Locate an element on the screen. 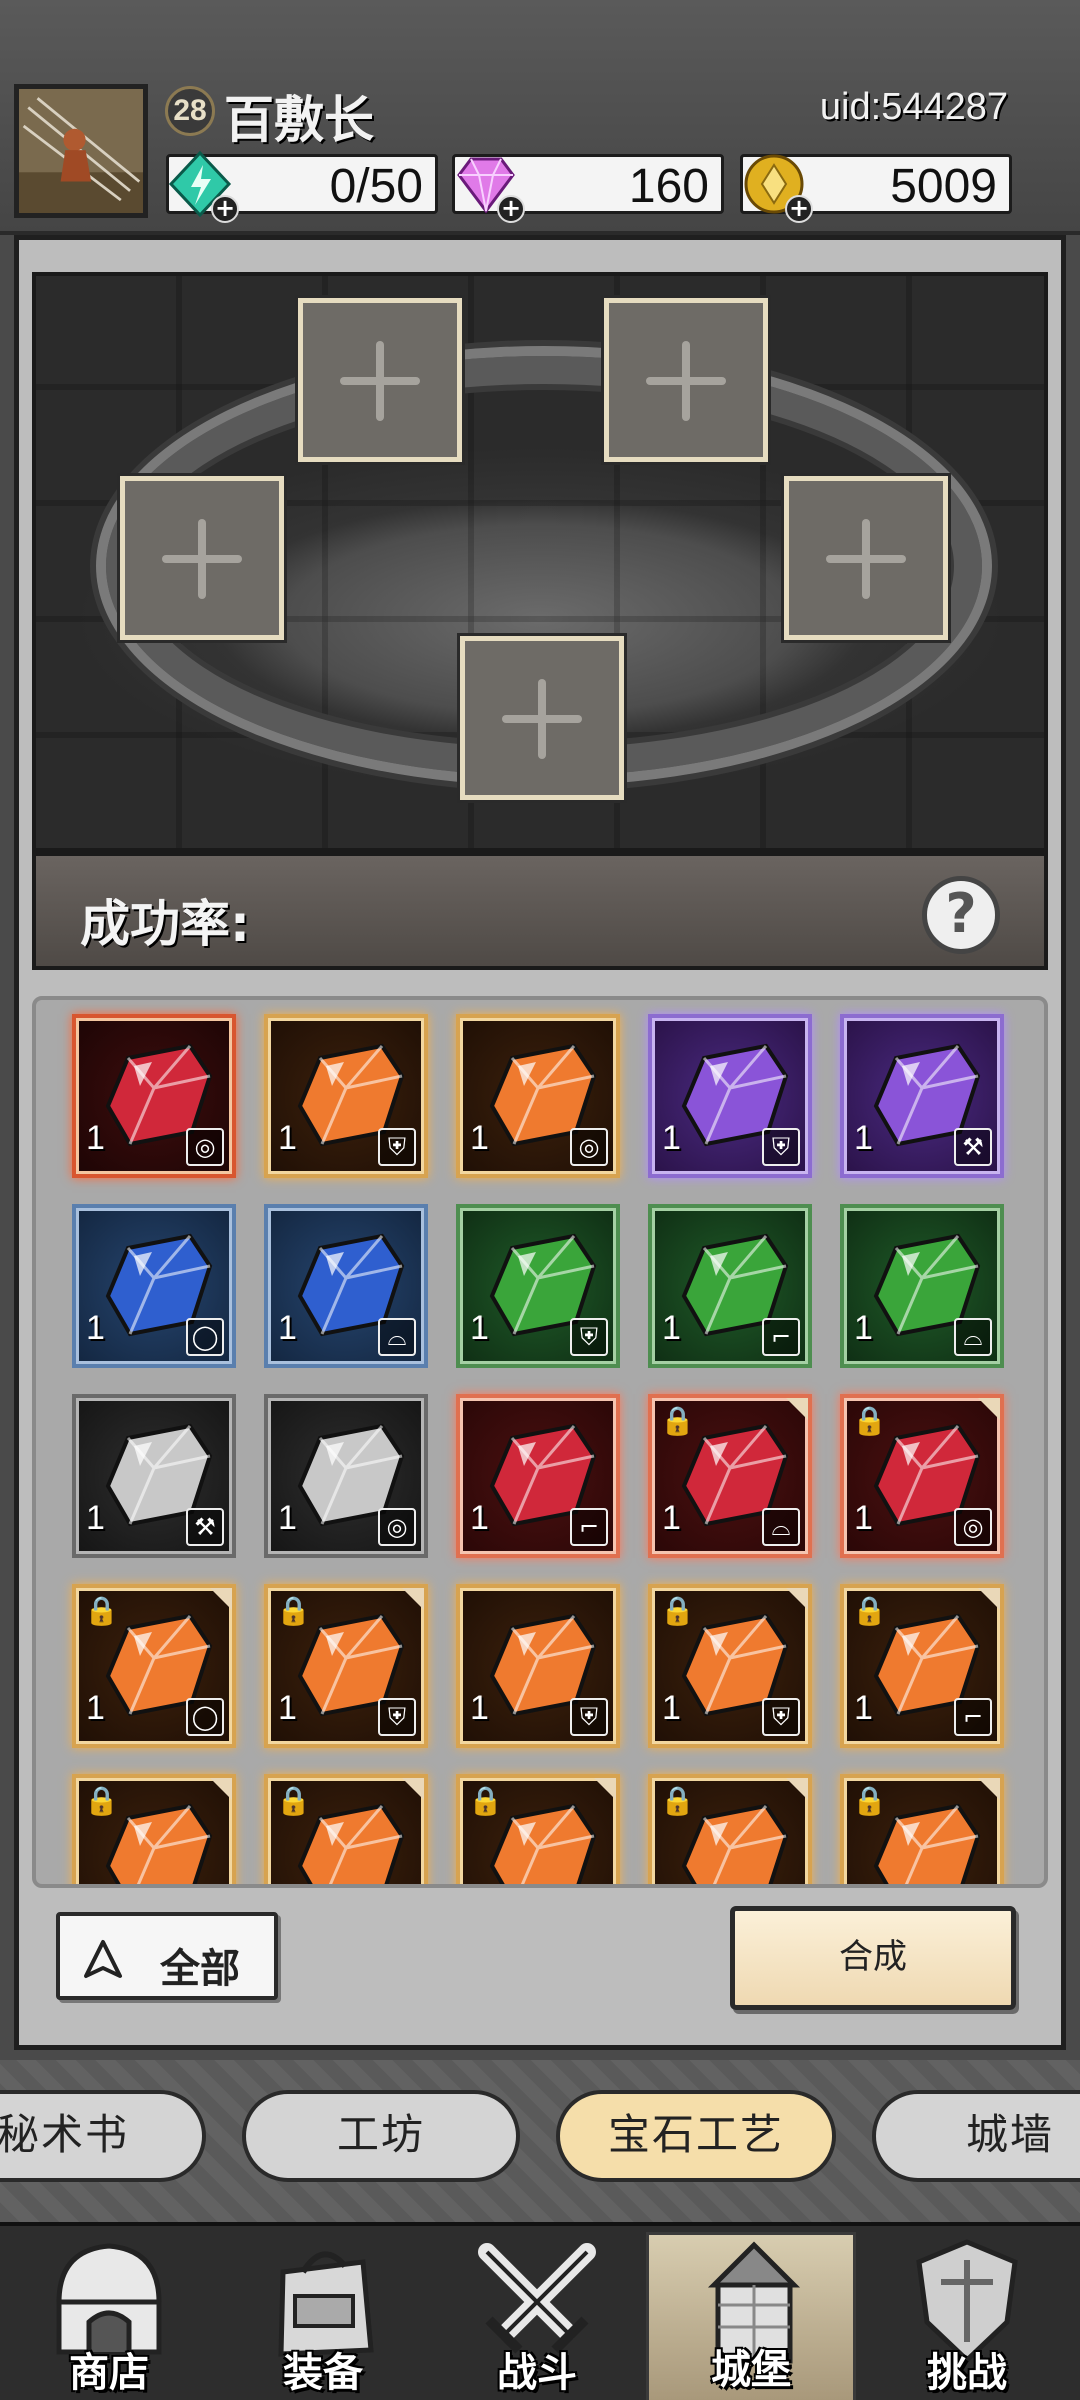 This screenshot has height=2400, width=1080. nav-challenge: 挑战 is located at coordinates (967, 2316).